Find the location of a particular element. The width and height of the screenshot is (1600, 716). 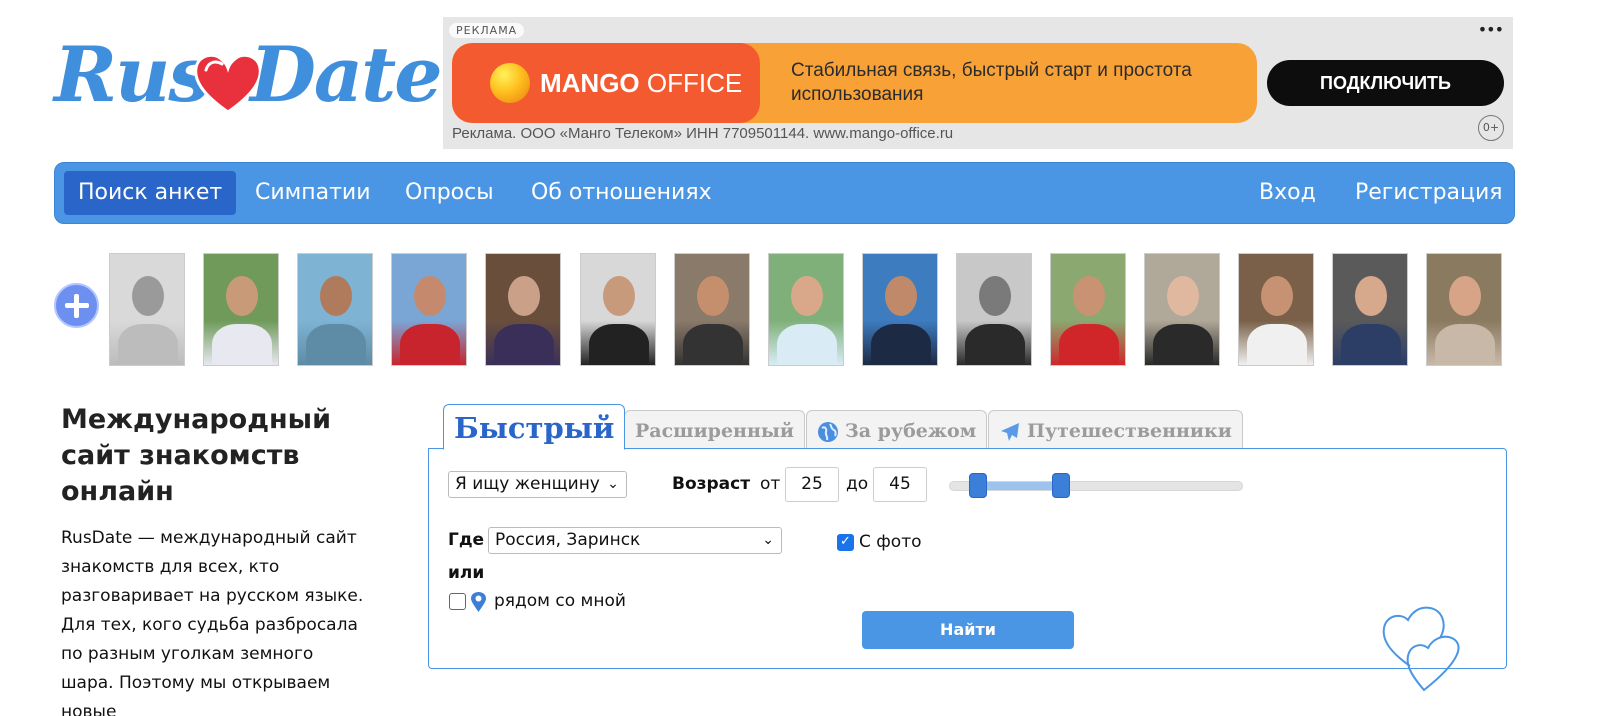

tab-advanced-label: Расширенный is located at coordinates (715, 431).